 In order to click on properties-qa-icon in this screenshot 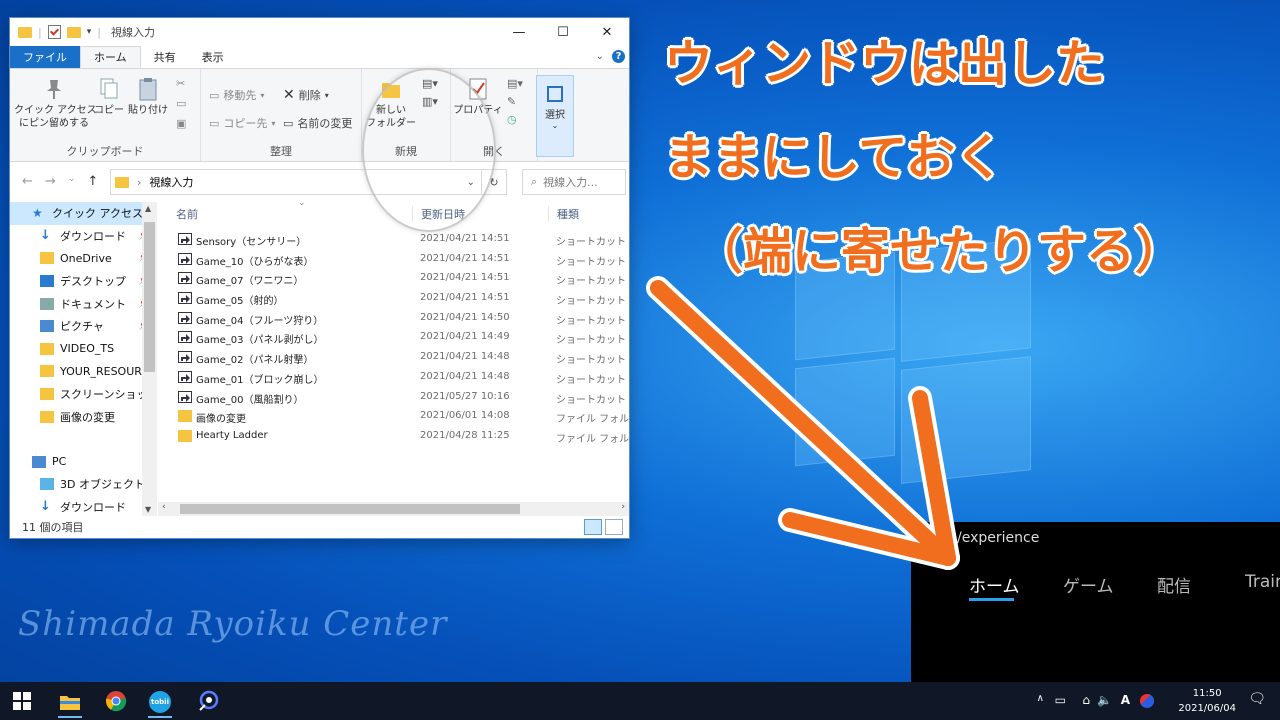, I will do `click(54, 32)`.